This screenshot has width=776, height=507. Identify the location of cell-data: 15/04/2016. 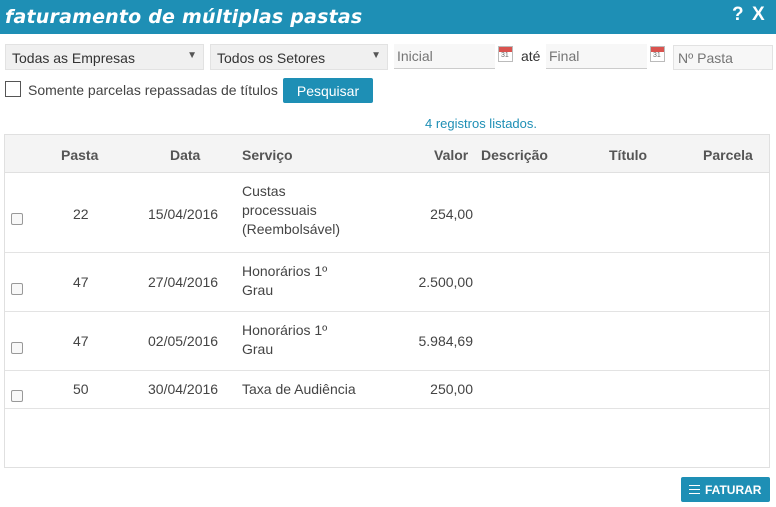
(183, 214).